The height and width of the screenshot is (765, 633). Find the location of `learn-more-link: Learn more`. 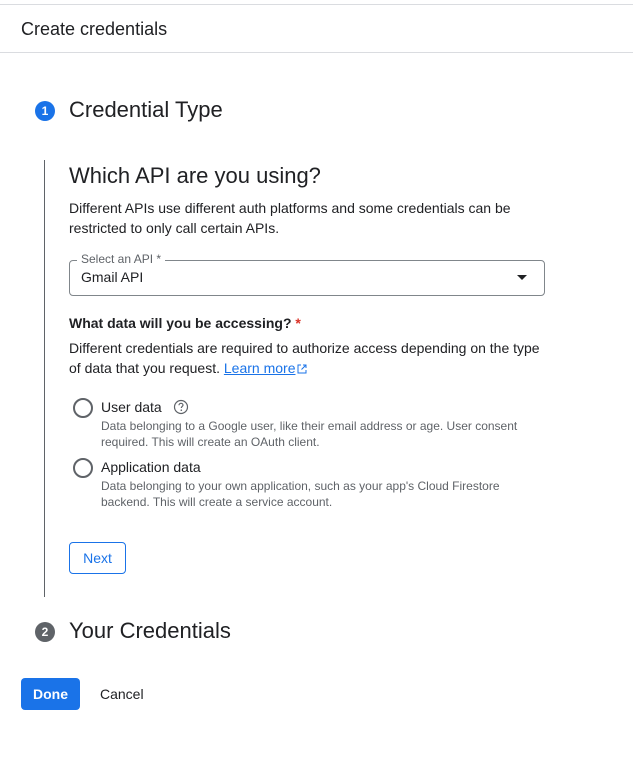

learn-more-link: Learn more is located at coordinates (260, 368).